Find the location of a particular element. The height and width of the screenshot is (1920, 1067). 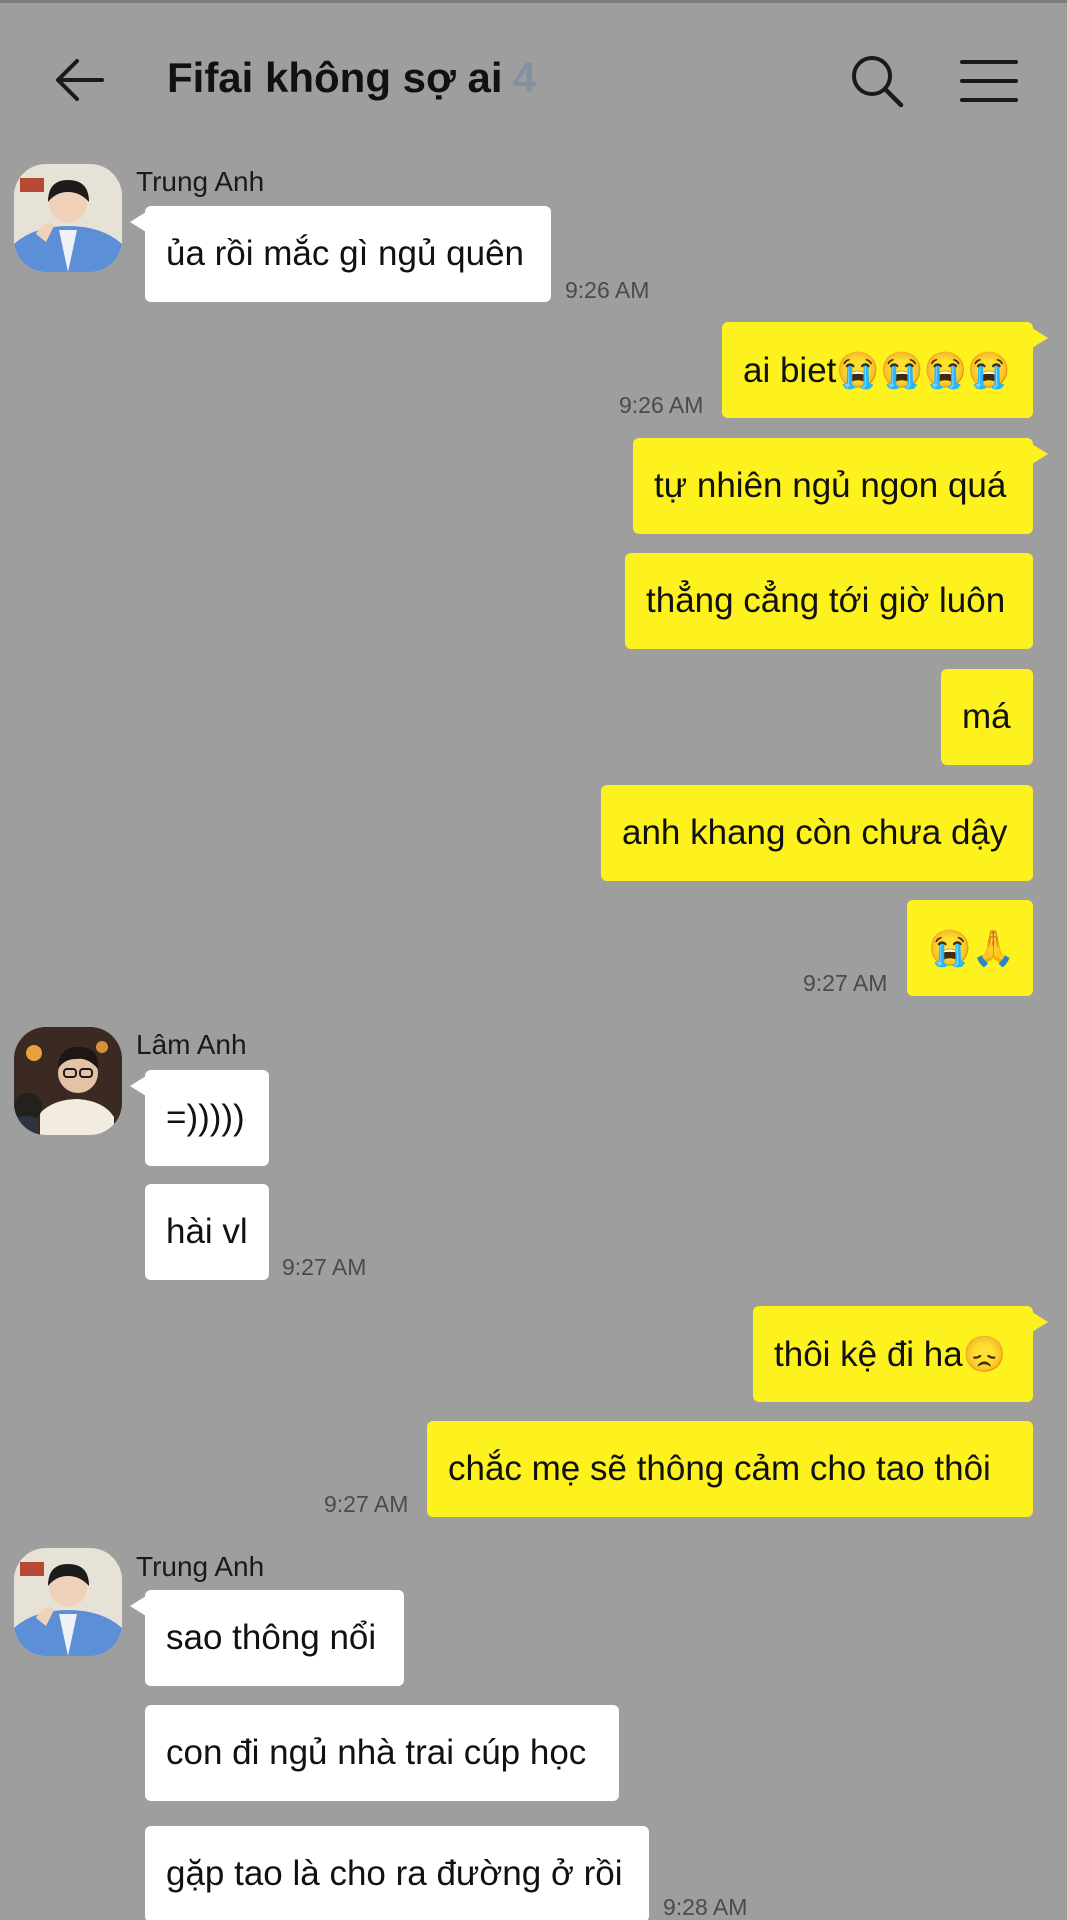

message-text: ai biet😭😭😭😭 is located at coordinates (877, 370).